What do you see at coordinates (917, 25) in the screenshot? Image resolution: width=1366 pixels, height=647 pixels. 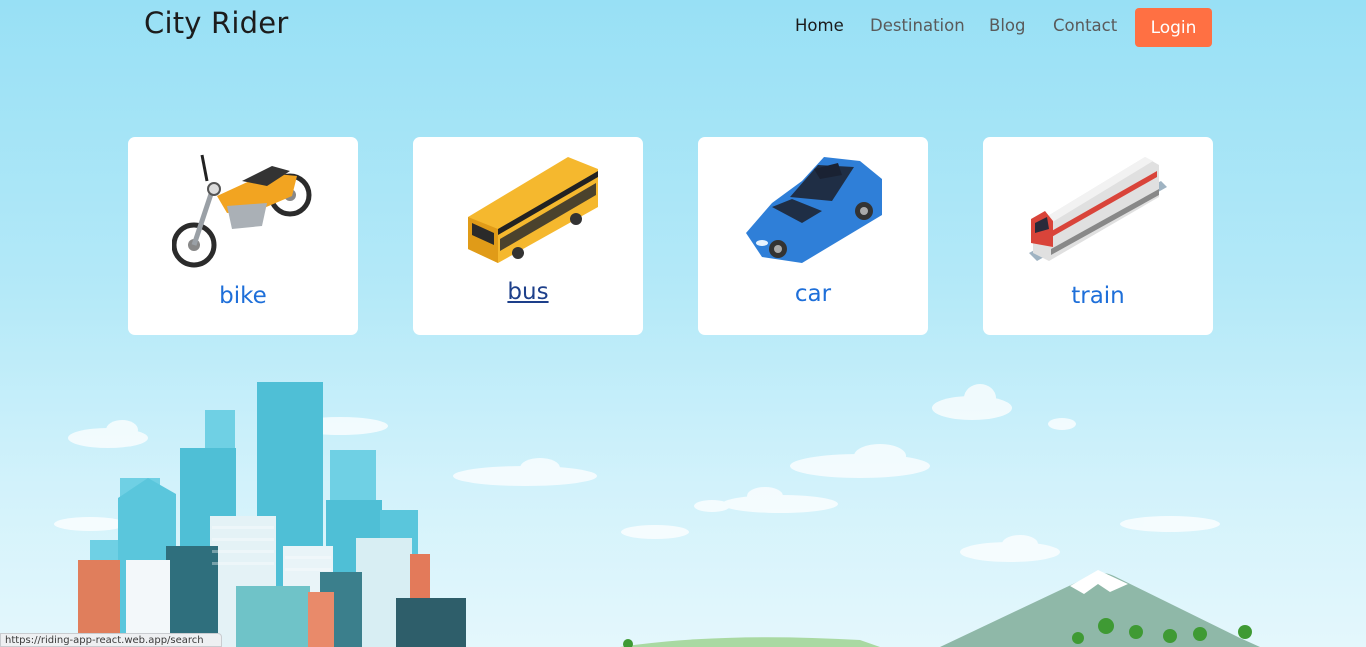 I see `nav-destination: Destination` at bounding box center [917, 25].